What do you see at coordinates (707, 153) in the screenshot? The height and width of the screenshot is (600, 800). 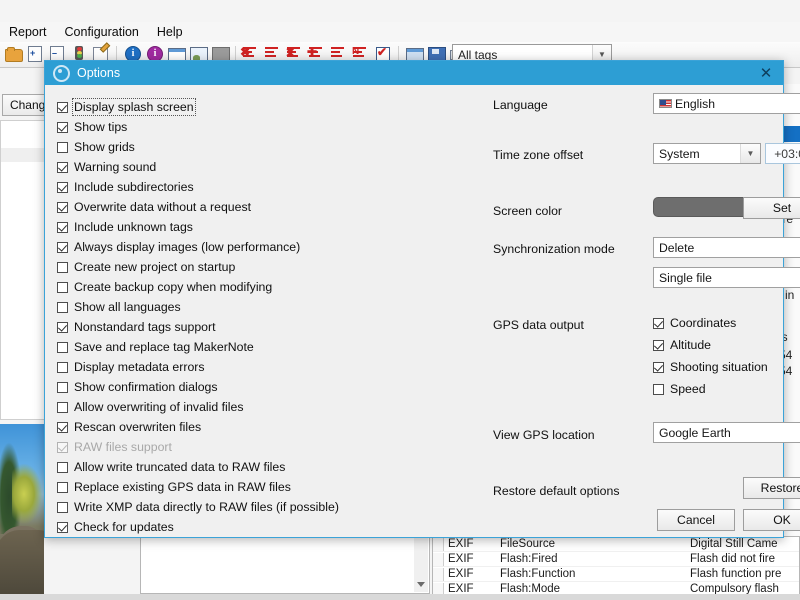 I see `timezone-select: System ▼` at bounding box center [707, 153].